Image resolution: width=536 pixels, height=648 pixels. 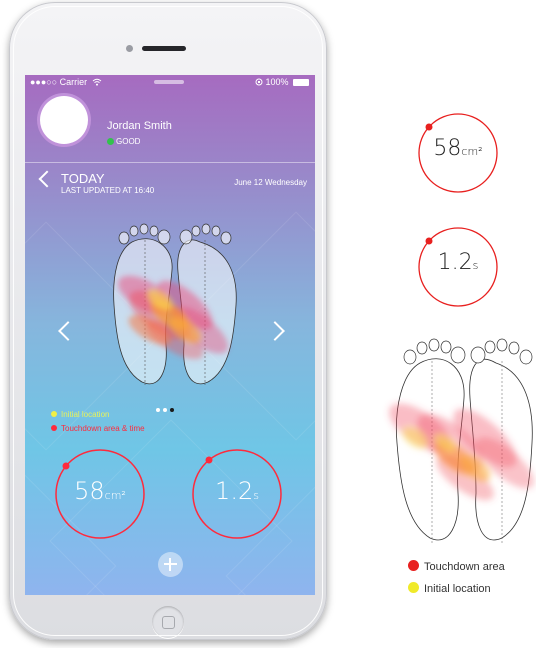 I want to click on side-area-value: 58cm², so click(x=458, y=148).